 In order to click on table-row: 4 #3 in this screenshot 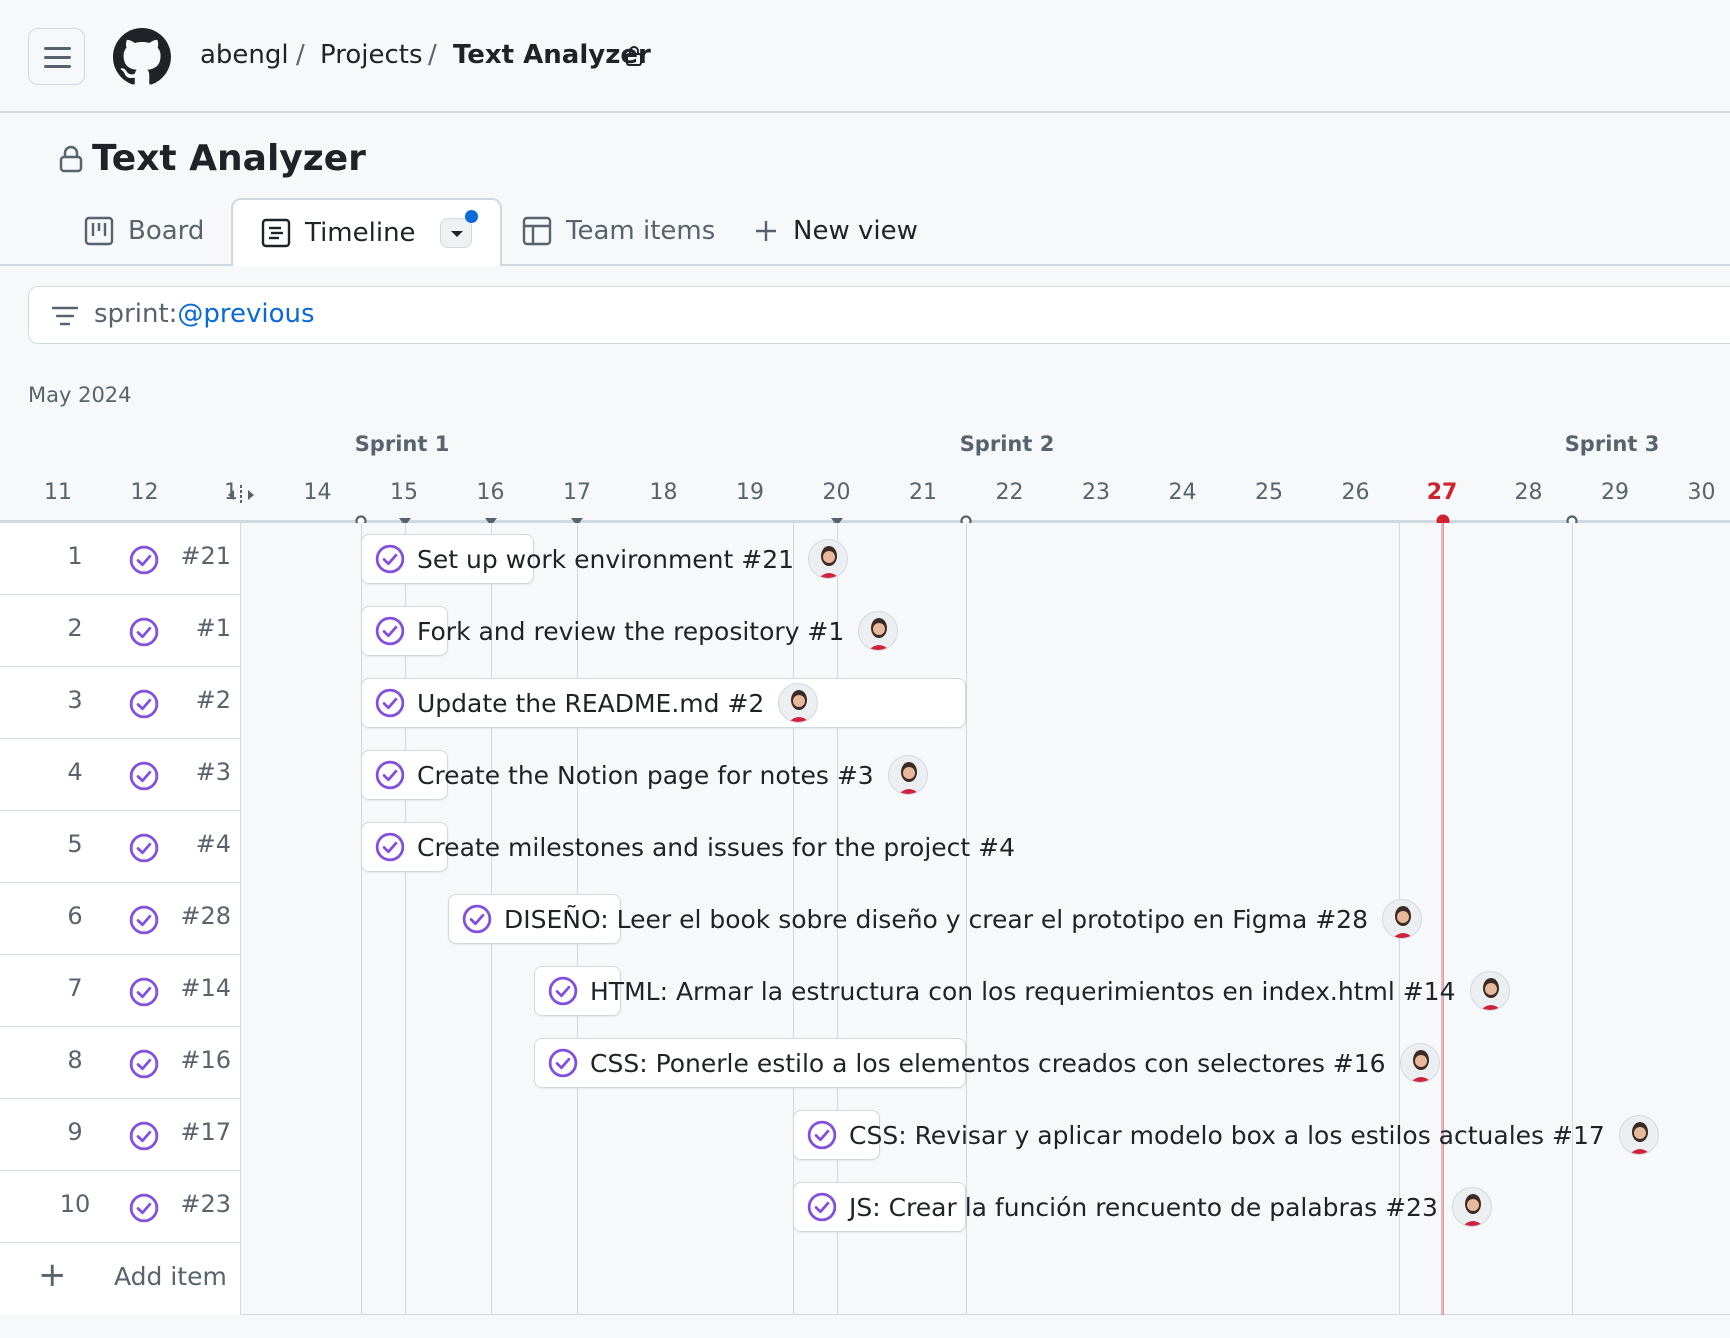, I will do `click(120, 775)`.